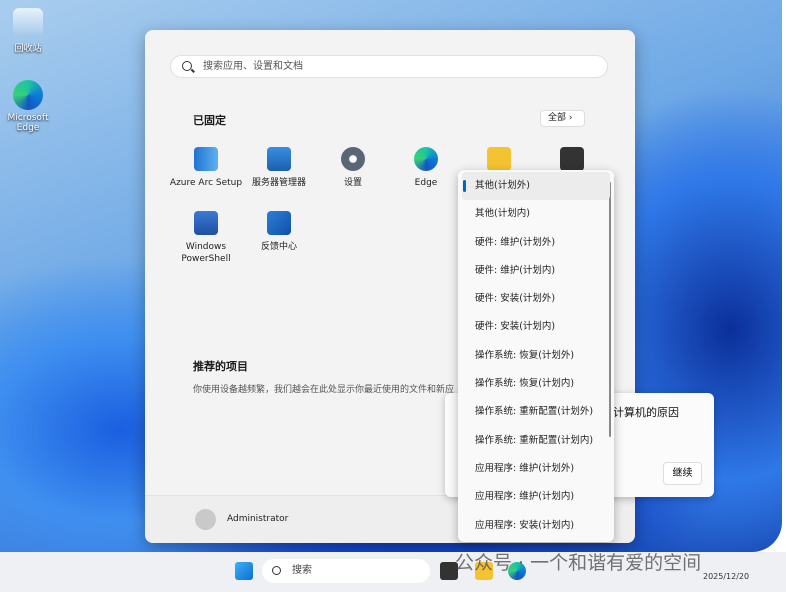  What do you see at coordinates (352, 183) in the screenshot?
I see `app-label: 设置` at bounding box center [352, 183].